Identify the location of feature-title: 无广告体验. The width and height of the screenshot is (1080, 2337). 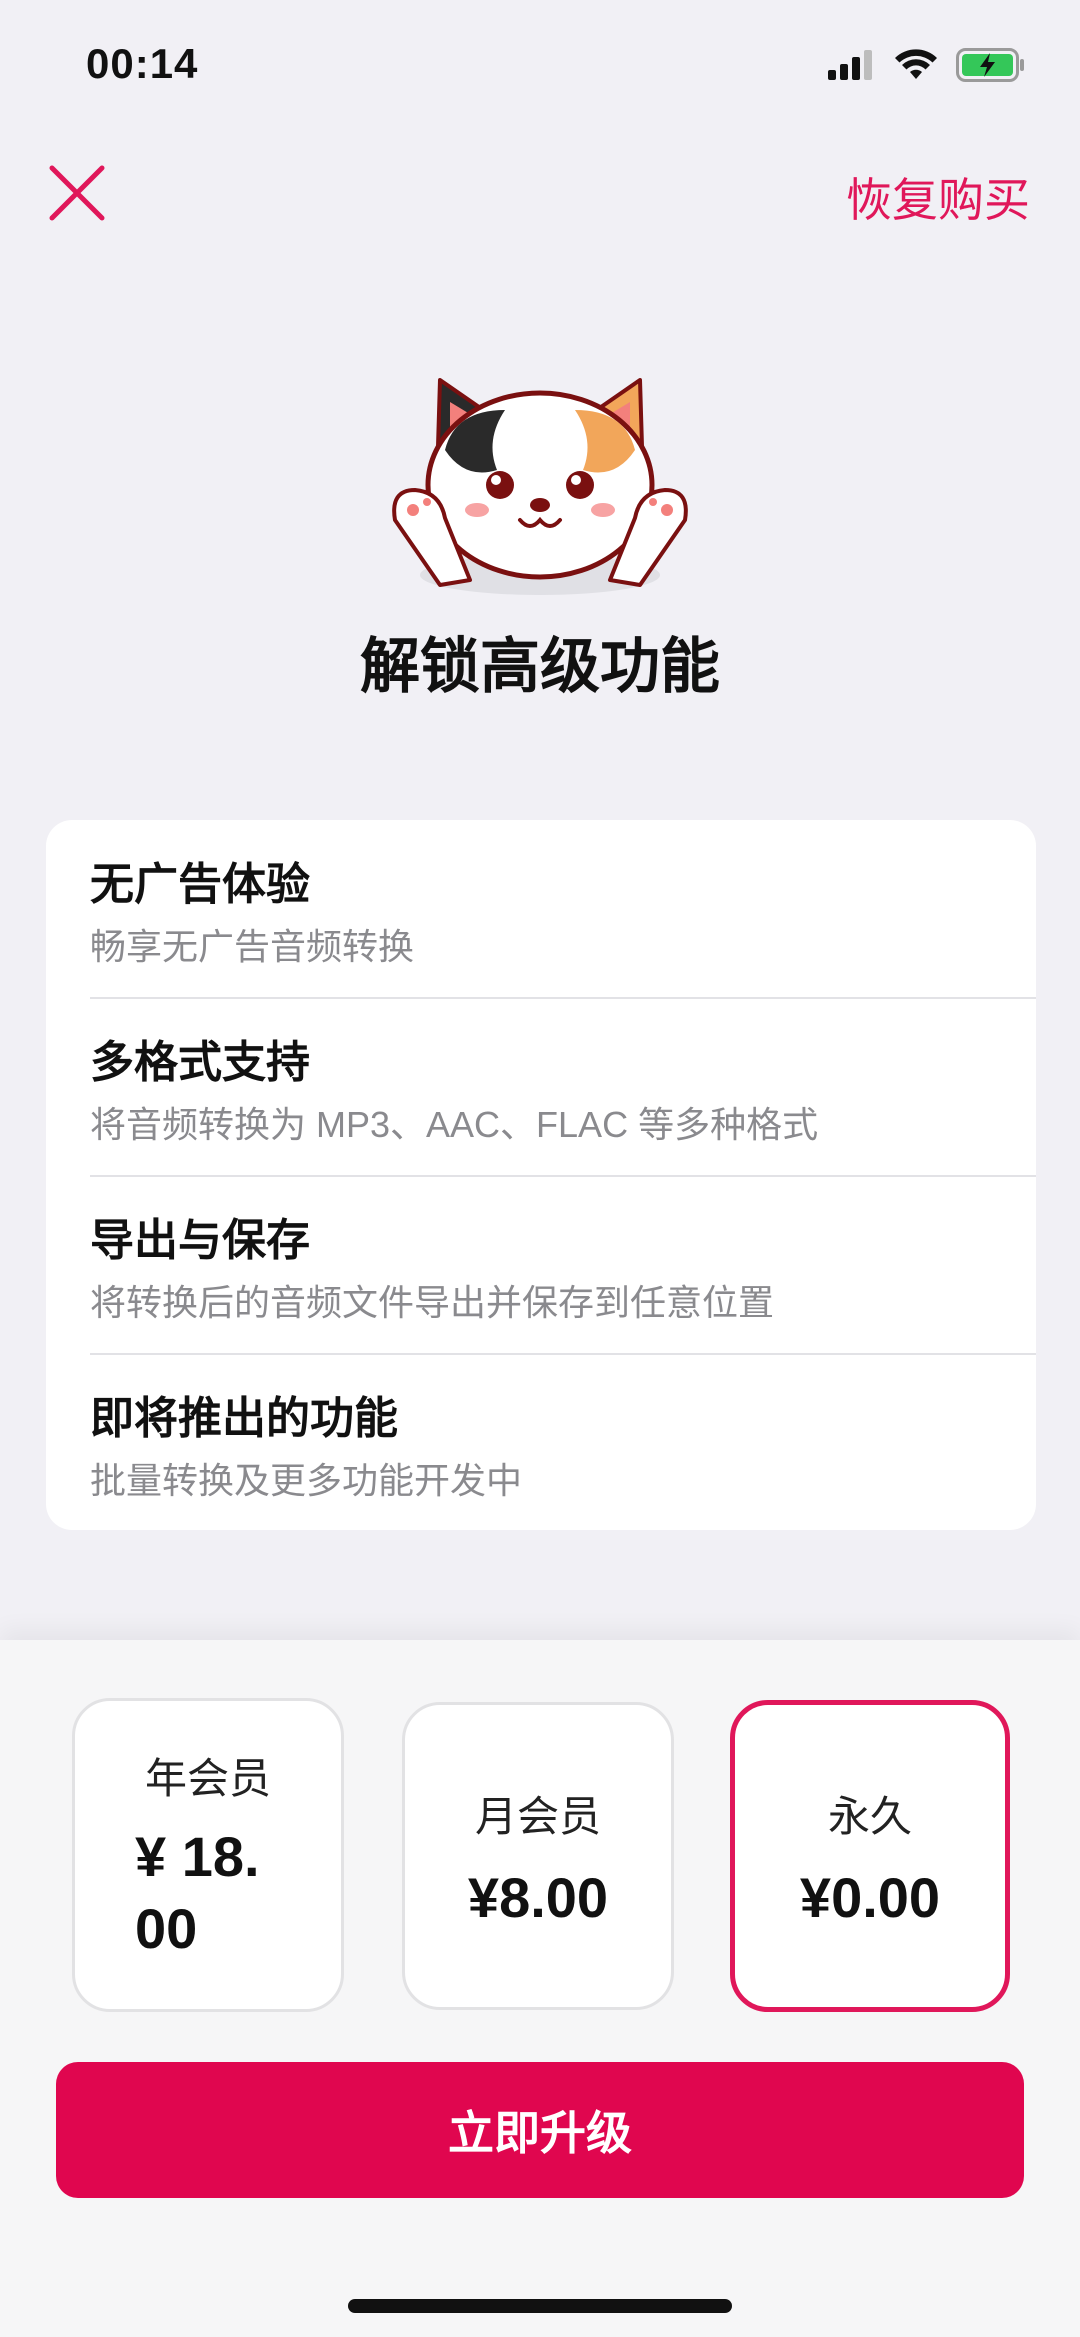
(200, 884).